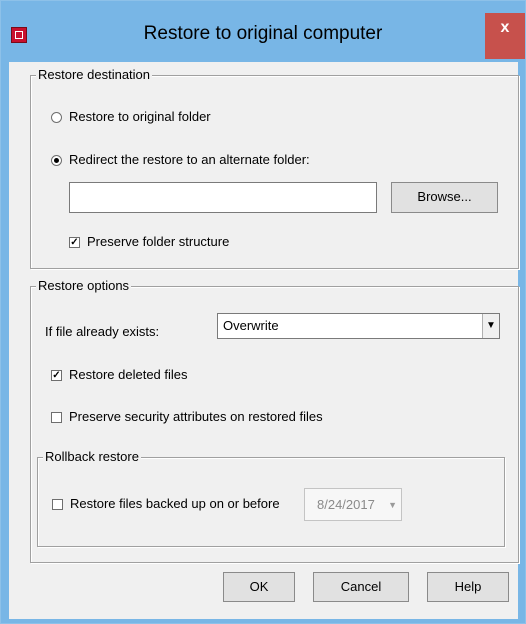  I want to click on alternate-folder-input, so click(223, 197).